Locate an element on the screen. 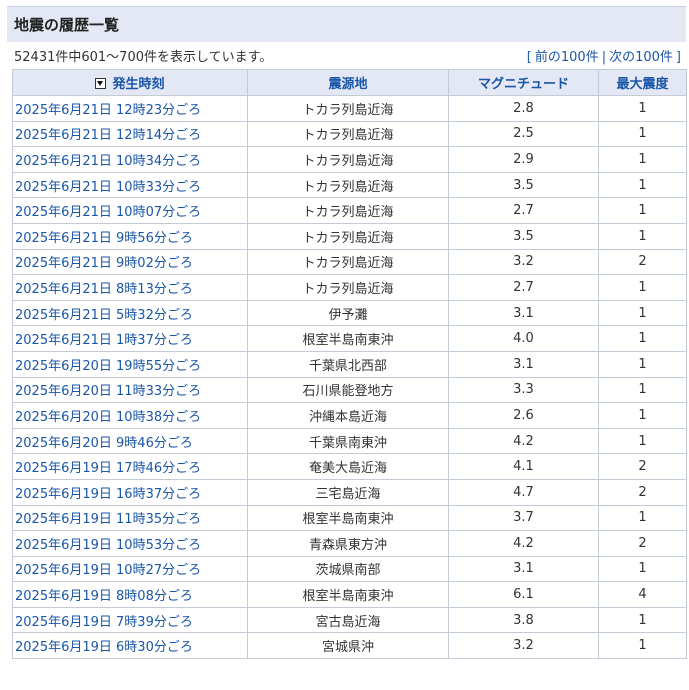 This screenshot has width=689, height=690. cell-time: 2025年6月19日 17時46分ごろ is located at coordinates (130, 466).